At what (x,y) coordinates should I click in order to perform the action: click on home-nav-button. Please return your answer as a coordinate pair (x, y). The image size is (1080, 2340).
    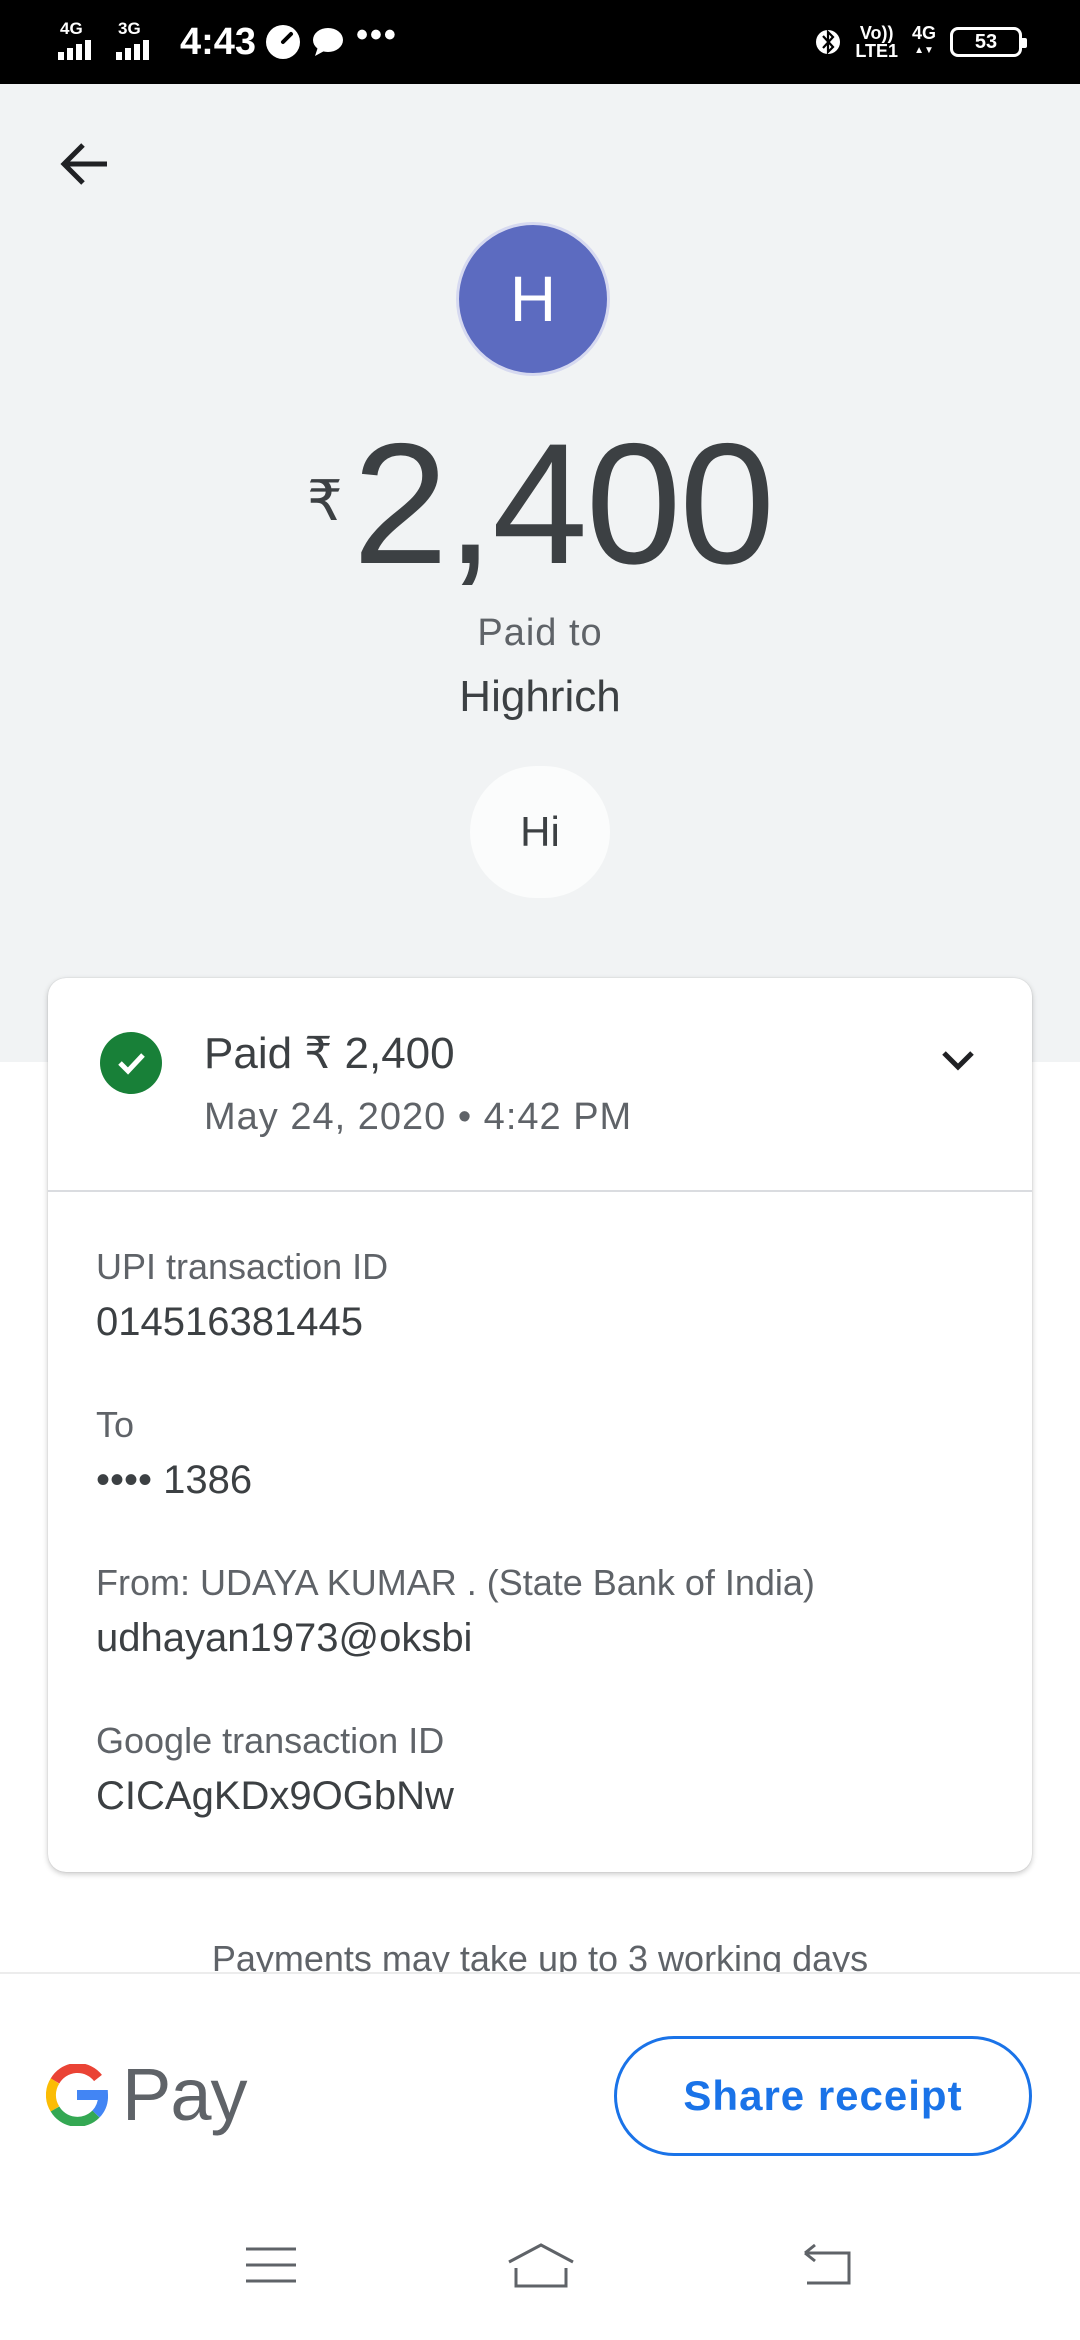
    Looking at the image, I should click on (541, 2265).